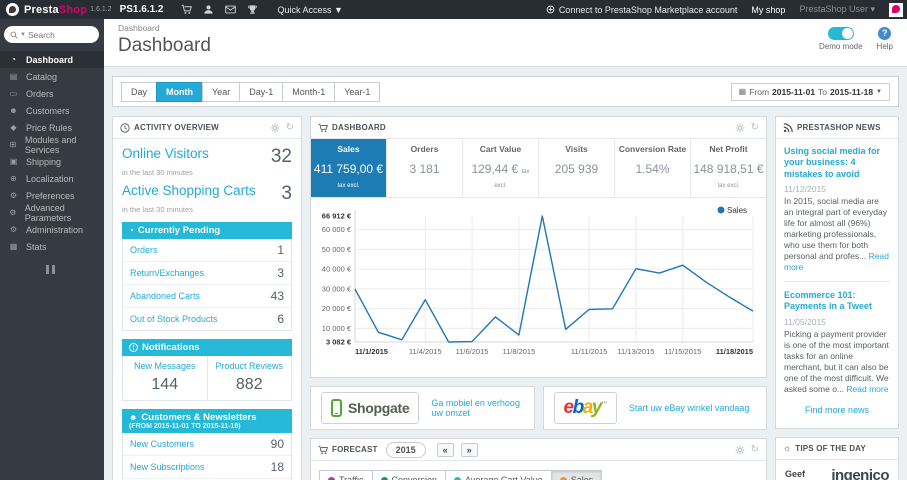 The height and width of the screenshot is (480, 907). Describe the element at coordinates (165, 153) in the screenshot. I see `online-visitors-link: Online Visitors` at that location.